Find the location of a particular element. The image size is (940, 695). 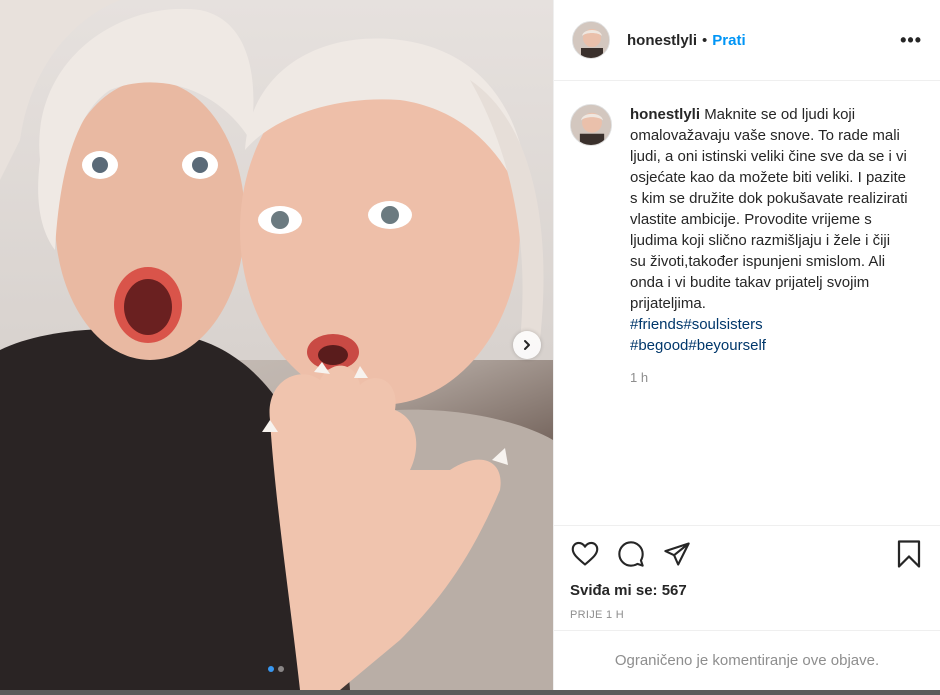

caption-username: honestlyli is located at coordinates (665, 114).